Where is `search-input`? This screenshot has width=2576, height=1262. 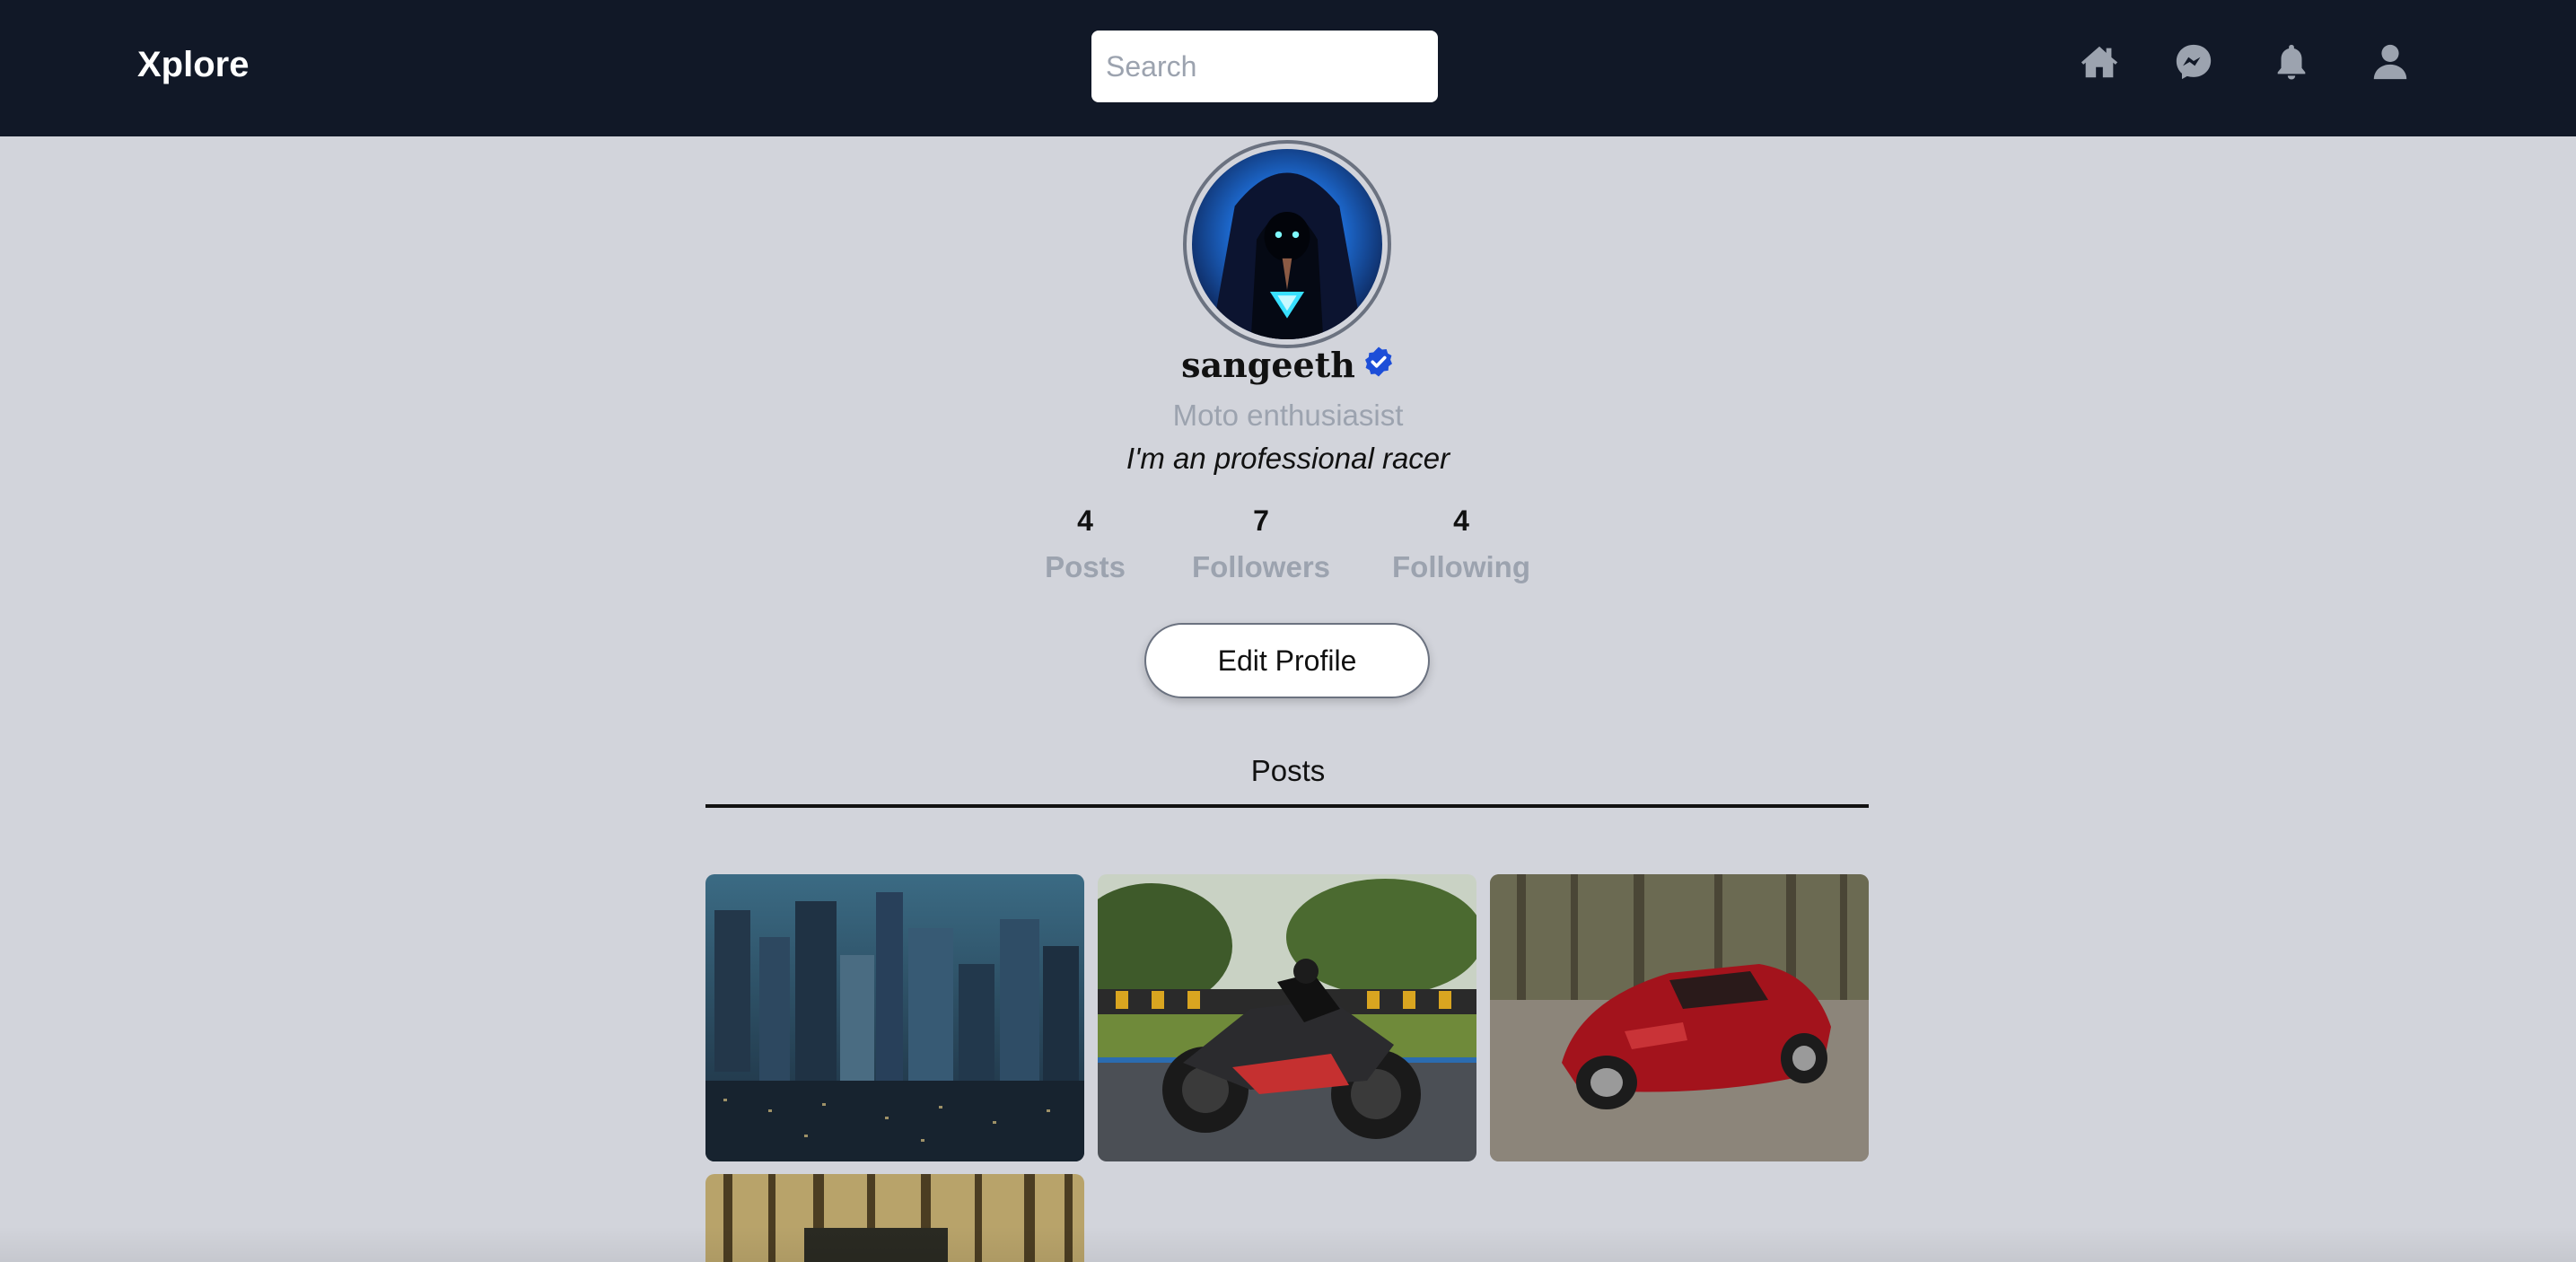 search-input is located at coordinates (1264, 67).